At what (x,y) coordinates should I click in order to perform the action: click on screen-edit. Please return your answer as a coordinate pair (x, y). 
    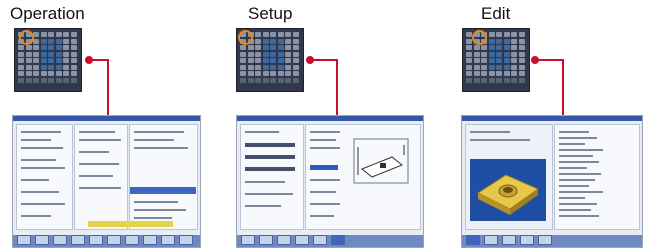
    Looking at the image, I should click on (552, 181).